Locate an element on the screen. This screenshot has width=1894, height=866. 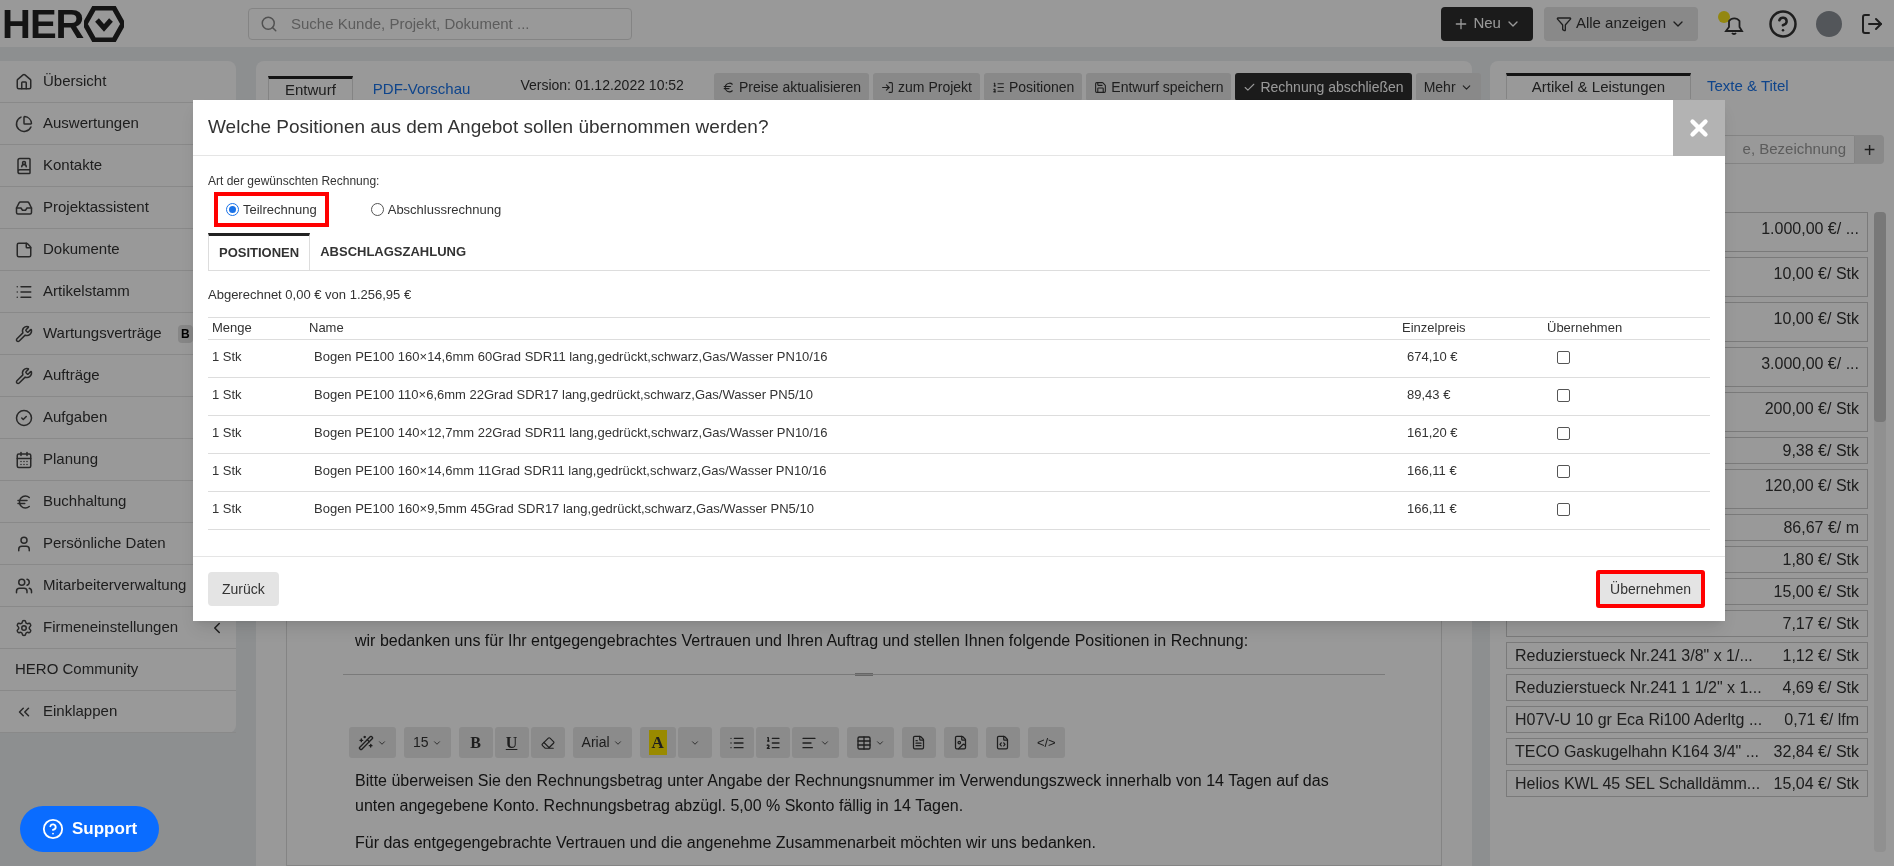
article-price: 120,00 €/ Stk is located at coordinates (1811, 486).